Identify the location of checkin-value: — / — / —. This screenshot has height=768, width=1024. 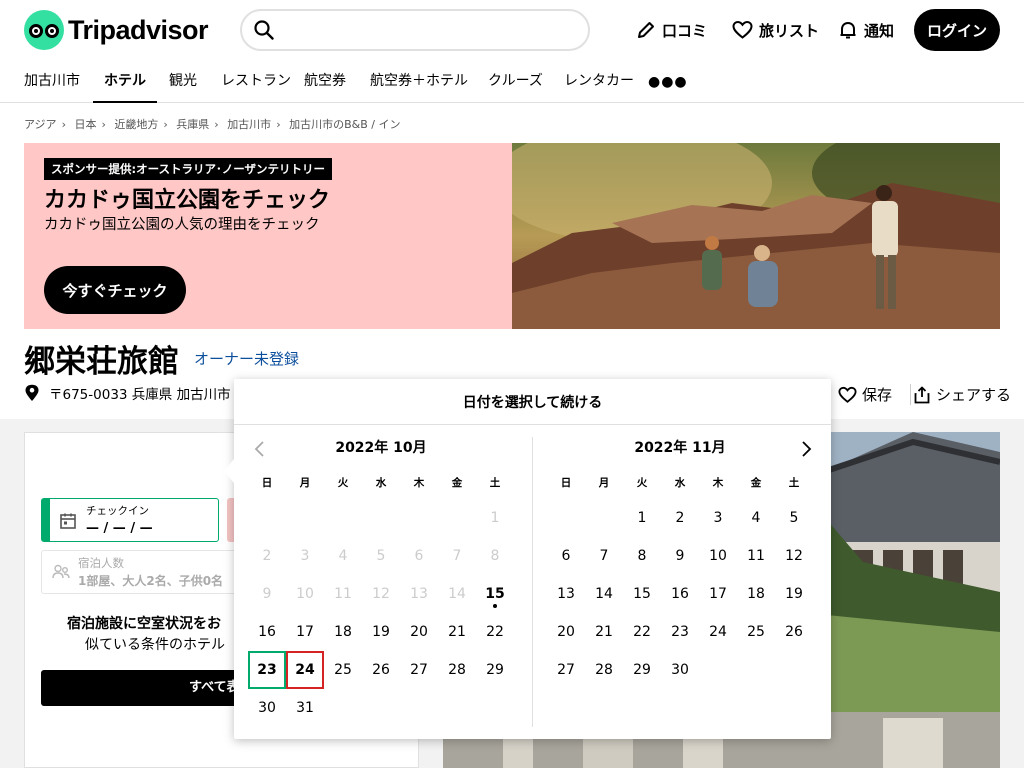
(119, 528).